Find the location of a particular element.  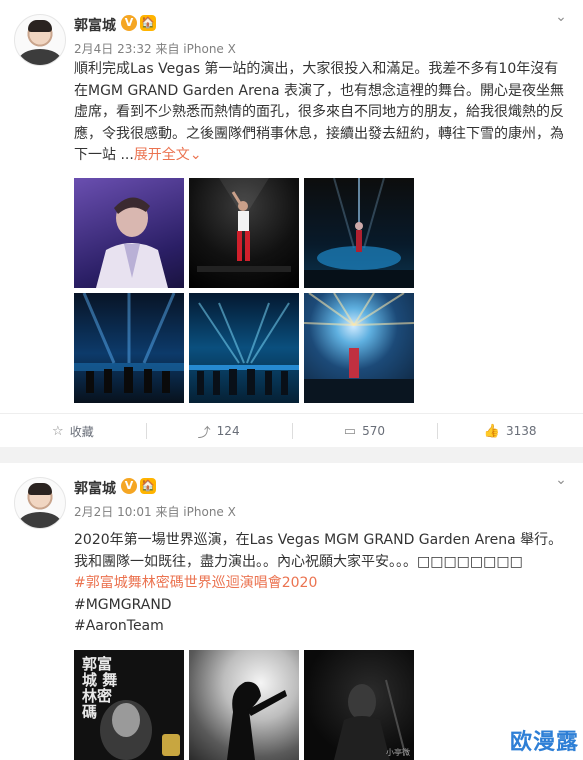

photo-dark-stage: 小亭微 is located at coordinates (359, 705).